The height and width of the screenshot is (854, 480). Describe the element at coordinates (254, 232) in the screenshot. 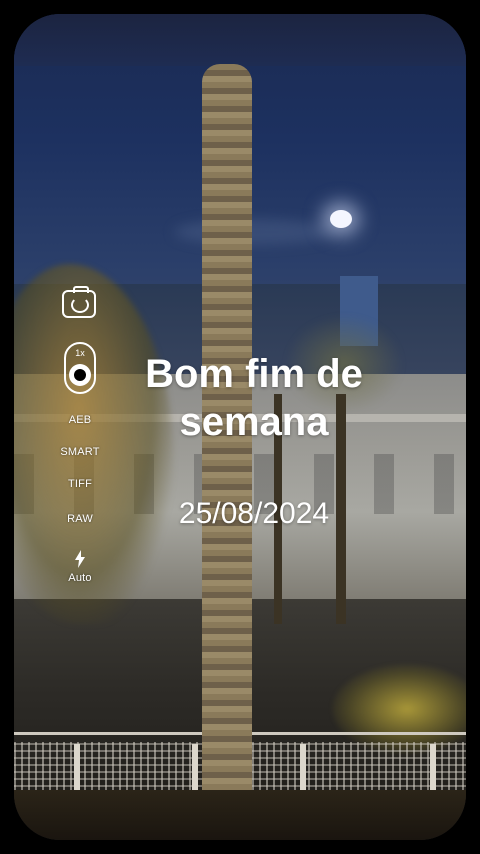

I see `cloud` at that location.